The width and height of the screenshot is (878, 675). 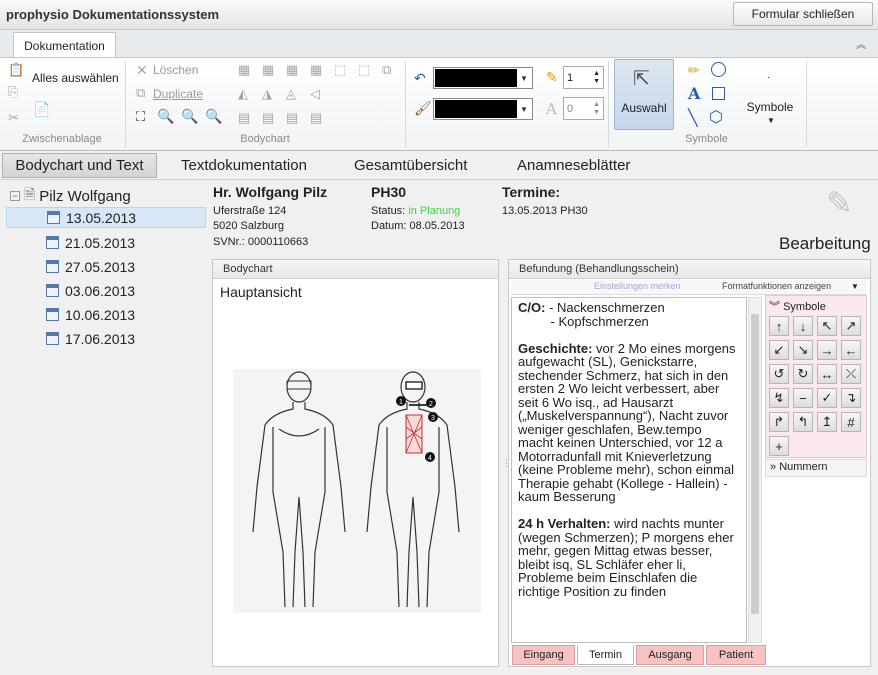 What do you see at coordinates (716, 117) in the screenshot?
I see `polygon-tool-icon: ⬡` at bounding box center [716, 117].